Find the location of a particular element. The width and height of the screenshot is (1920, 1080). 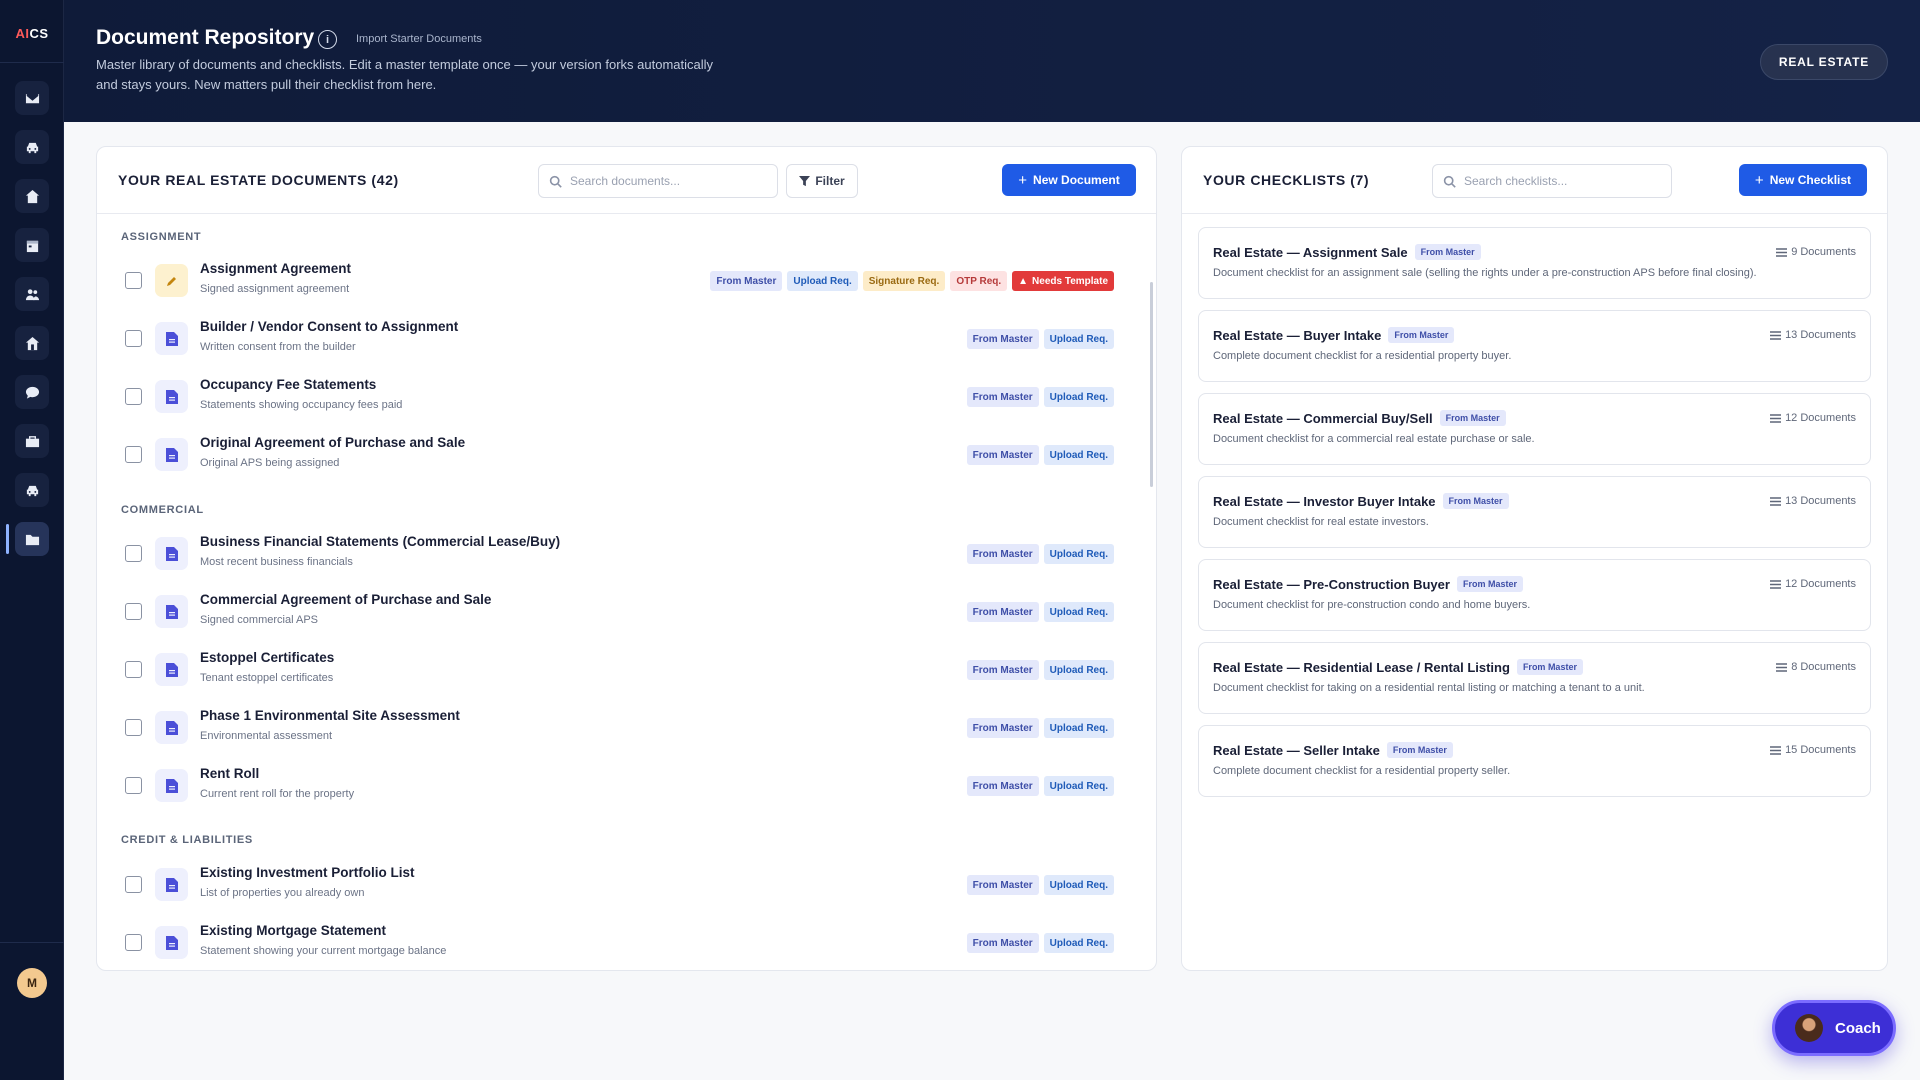

new-document-label: New Document is located at coordinates (1076, 180).